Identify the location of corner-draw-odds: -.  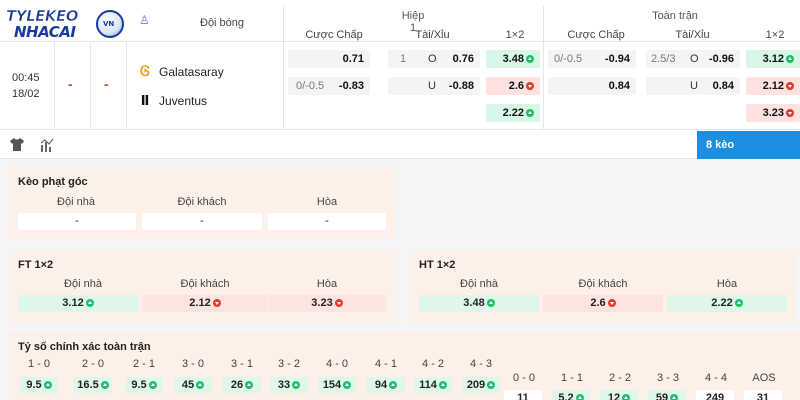
(327, 221).